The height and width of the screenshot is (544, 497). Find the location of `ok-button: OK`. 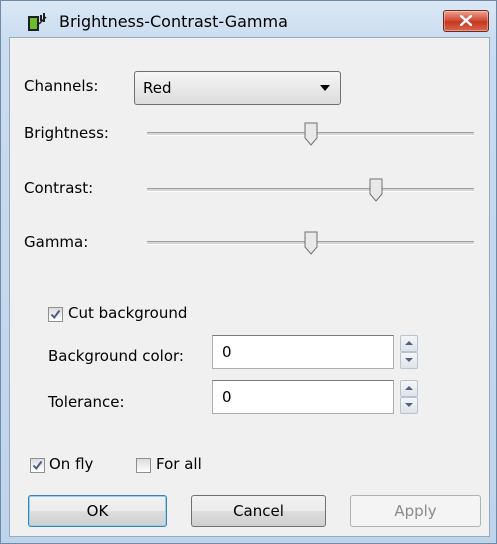

ok-button: OK is located at coordinates (97, 511).